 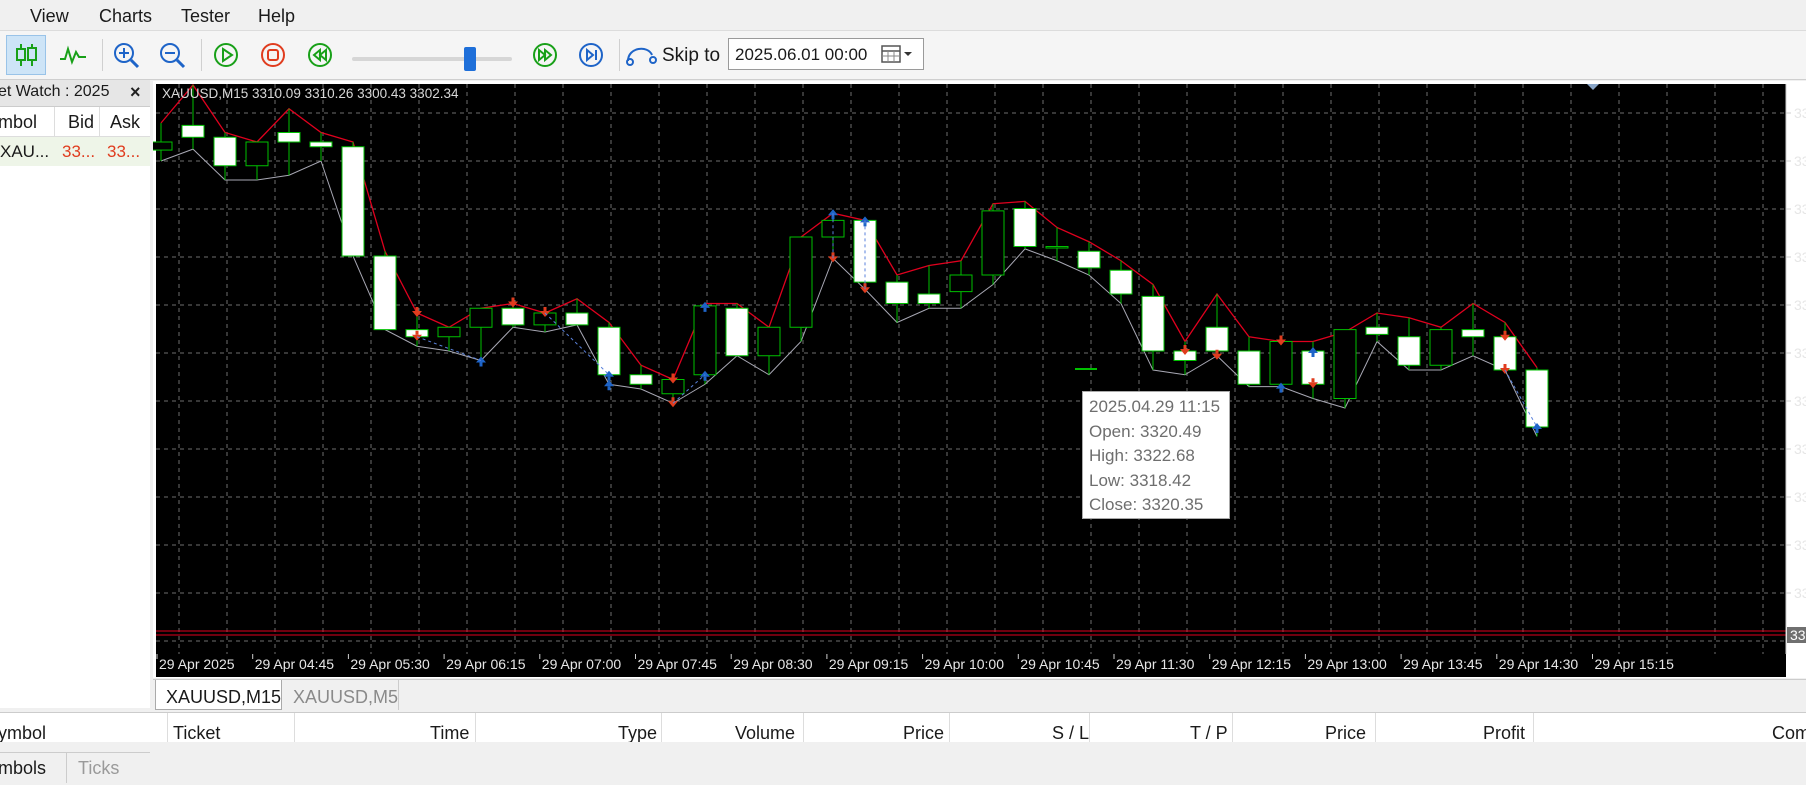 What do you see at coordinates (18, 122) in the screenshot?
I see `column-header-symbol: mbol` at bounding box center [18, 122].